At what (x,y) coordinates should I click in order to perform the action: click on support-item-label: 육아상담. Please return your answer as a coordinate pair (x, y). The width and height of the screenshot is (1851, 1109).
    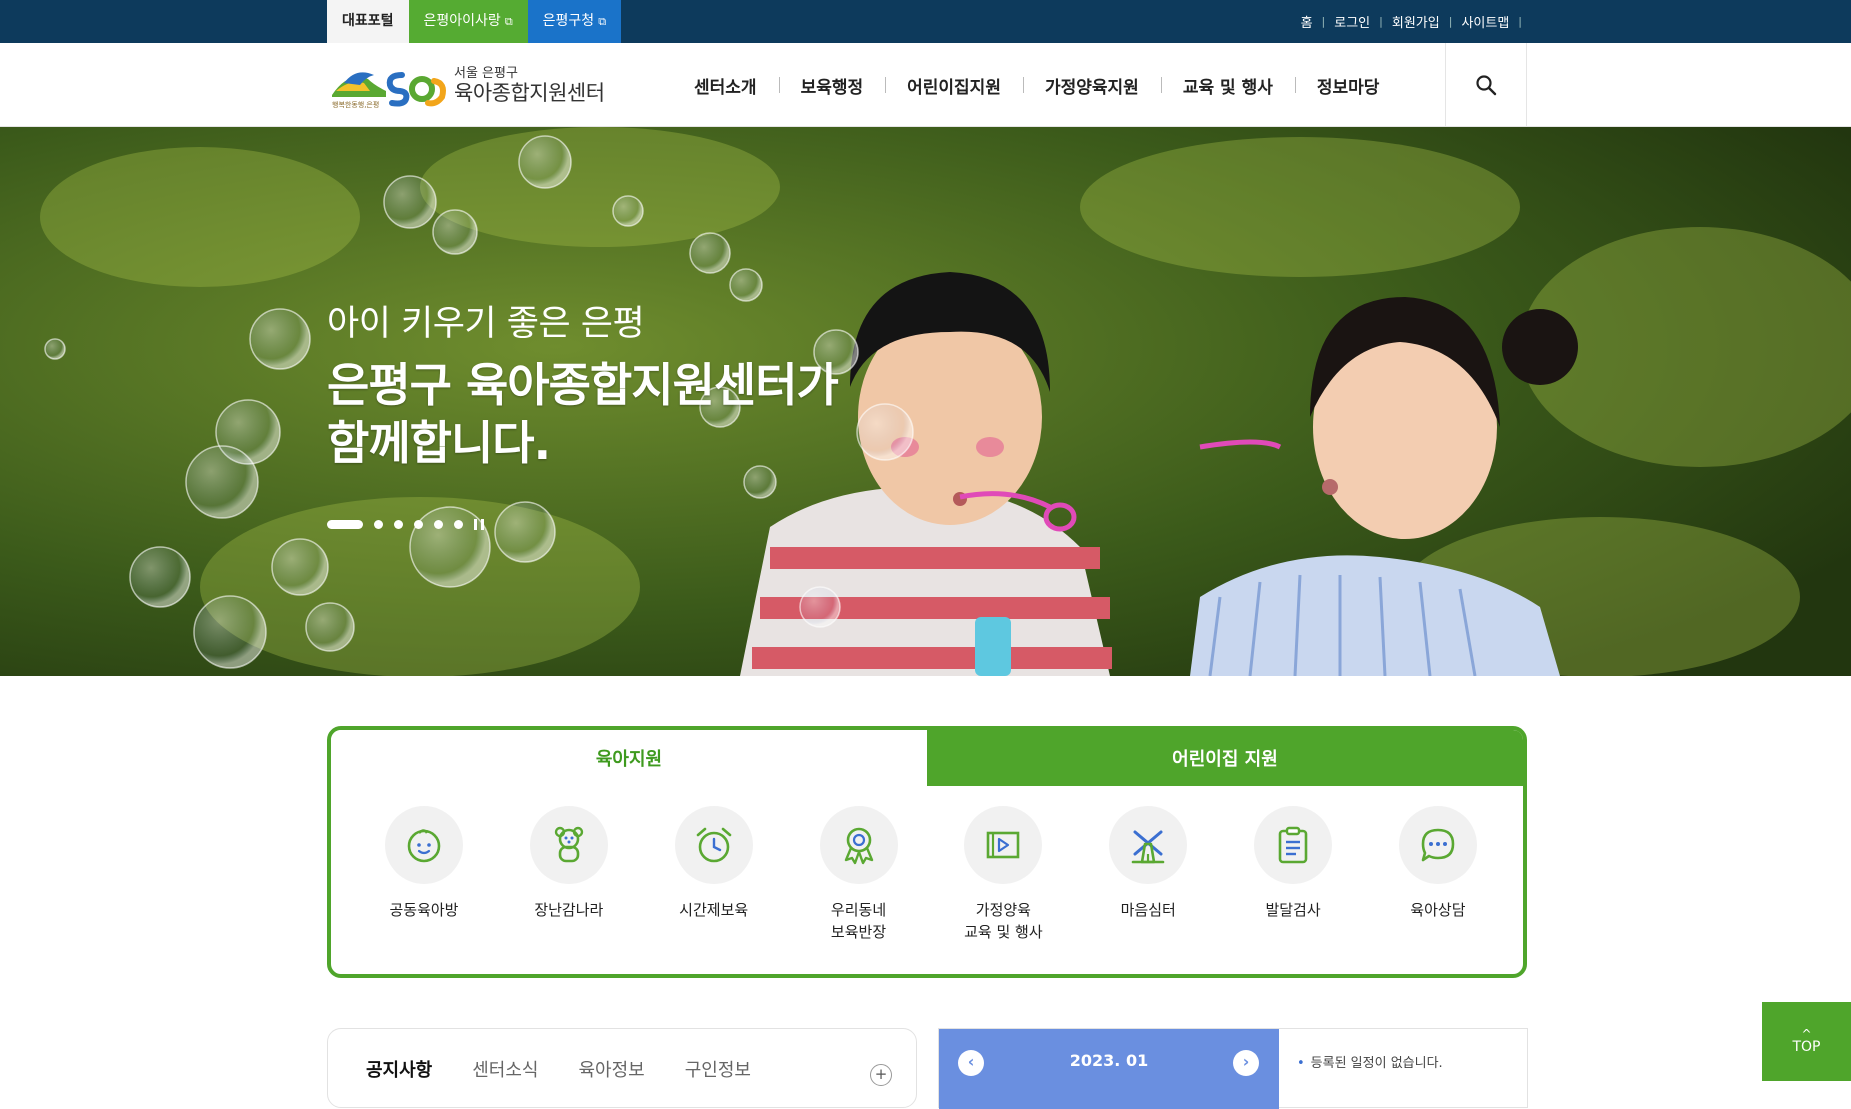
    Looking at the image, I should click on (1438, 910).